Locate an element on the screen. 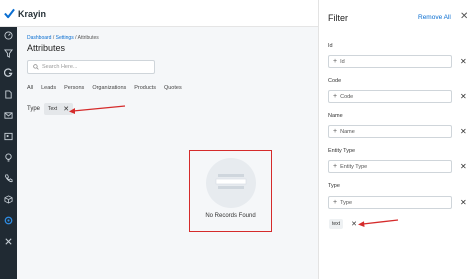 Image resolution: width=474 pixels, height=279 pixels. breadcrumb-attributes: Attributes is located at coordinates (88, 38).